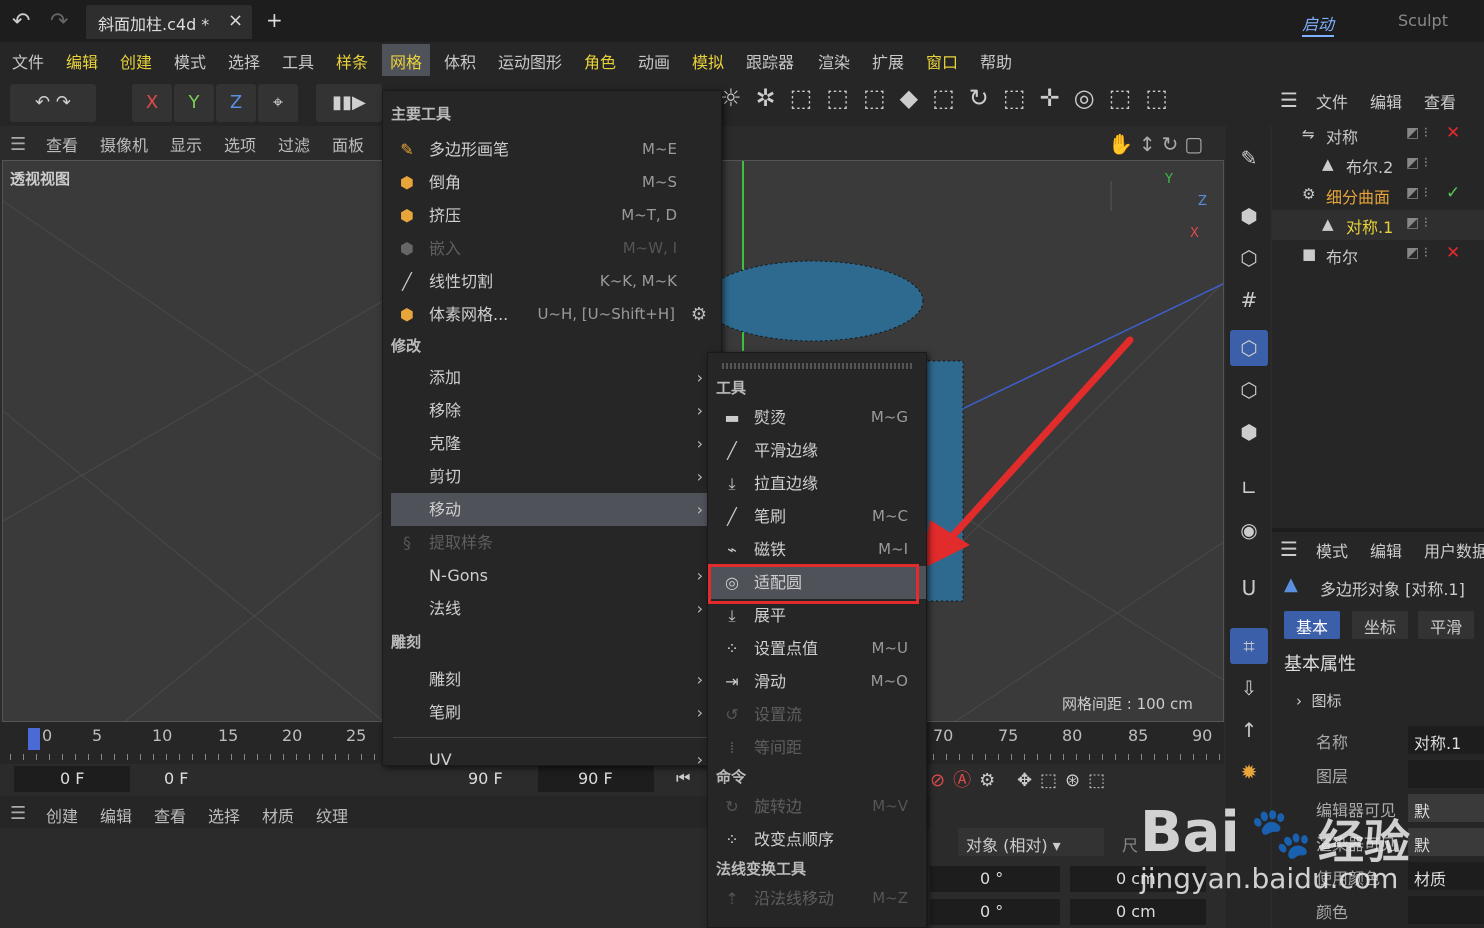 The image size is (1484, 928). I want to click on viewport-menu-3: 选项, so click(240, 144).